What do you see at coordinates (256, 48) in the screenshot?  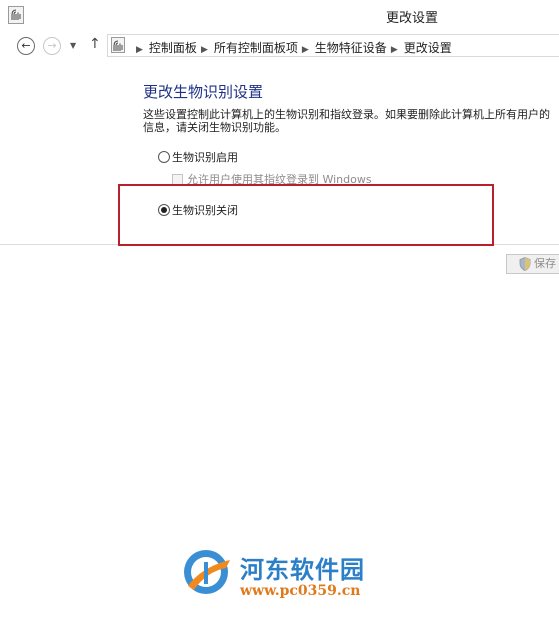 I see `breadcrumb-item-all-items: 所有控制面板项` at bounding box center [256, 48].